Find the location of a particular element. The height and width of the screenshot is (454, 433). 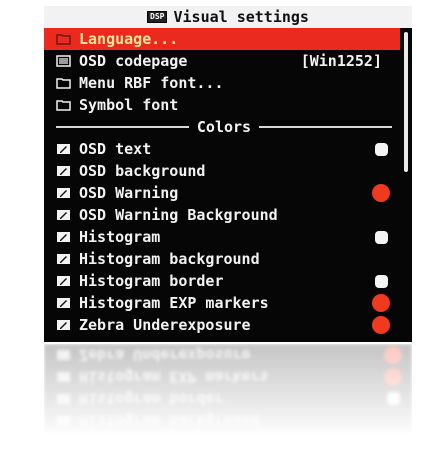

colors-section-header: Colors is located at coordinates (222, 127).